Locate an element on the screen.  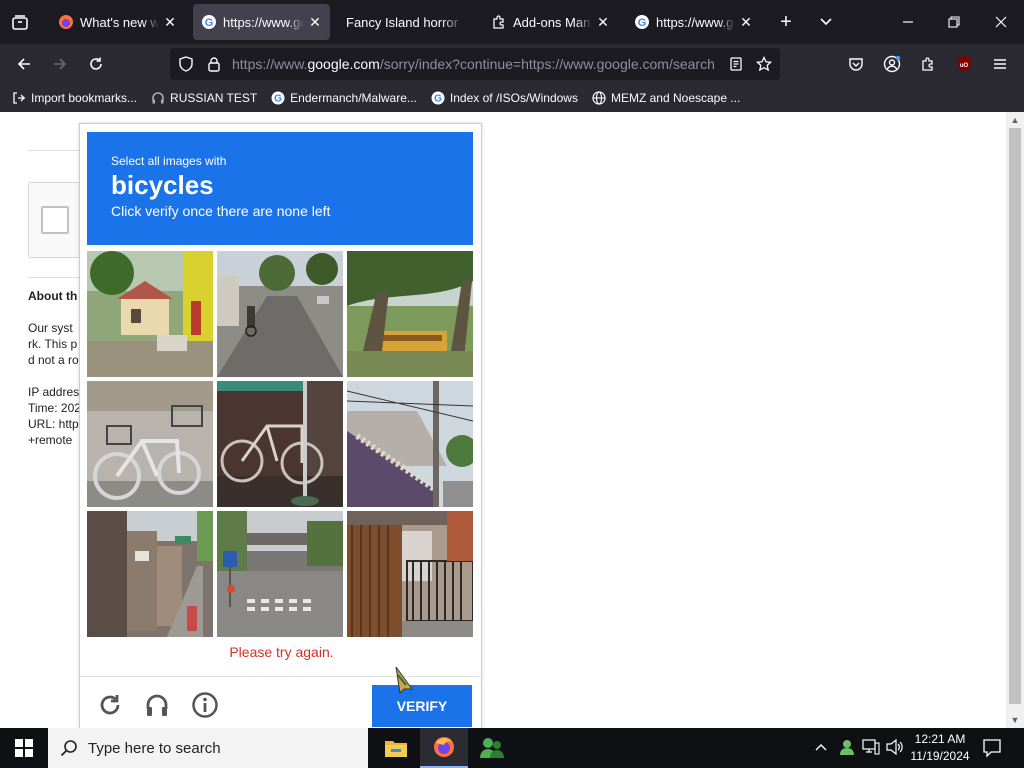
firefox-icon is located at coordinates (66, 22).